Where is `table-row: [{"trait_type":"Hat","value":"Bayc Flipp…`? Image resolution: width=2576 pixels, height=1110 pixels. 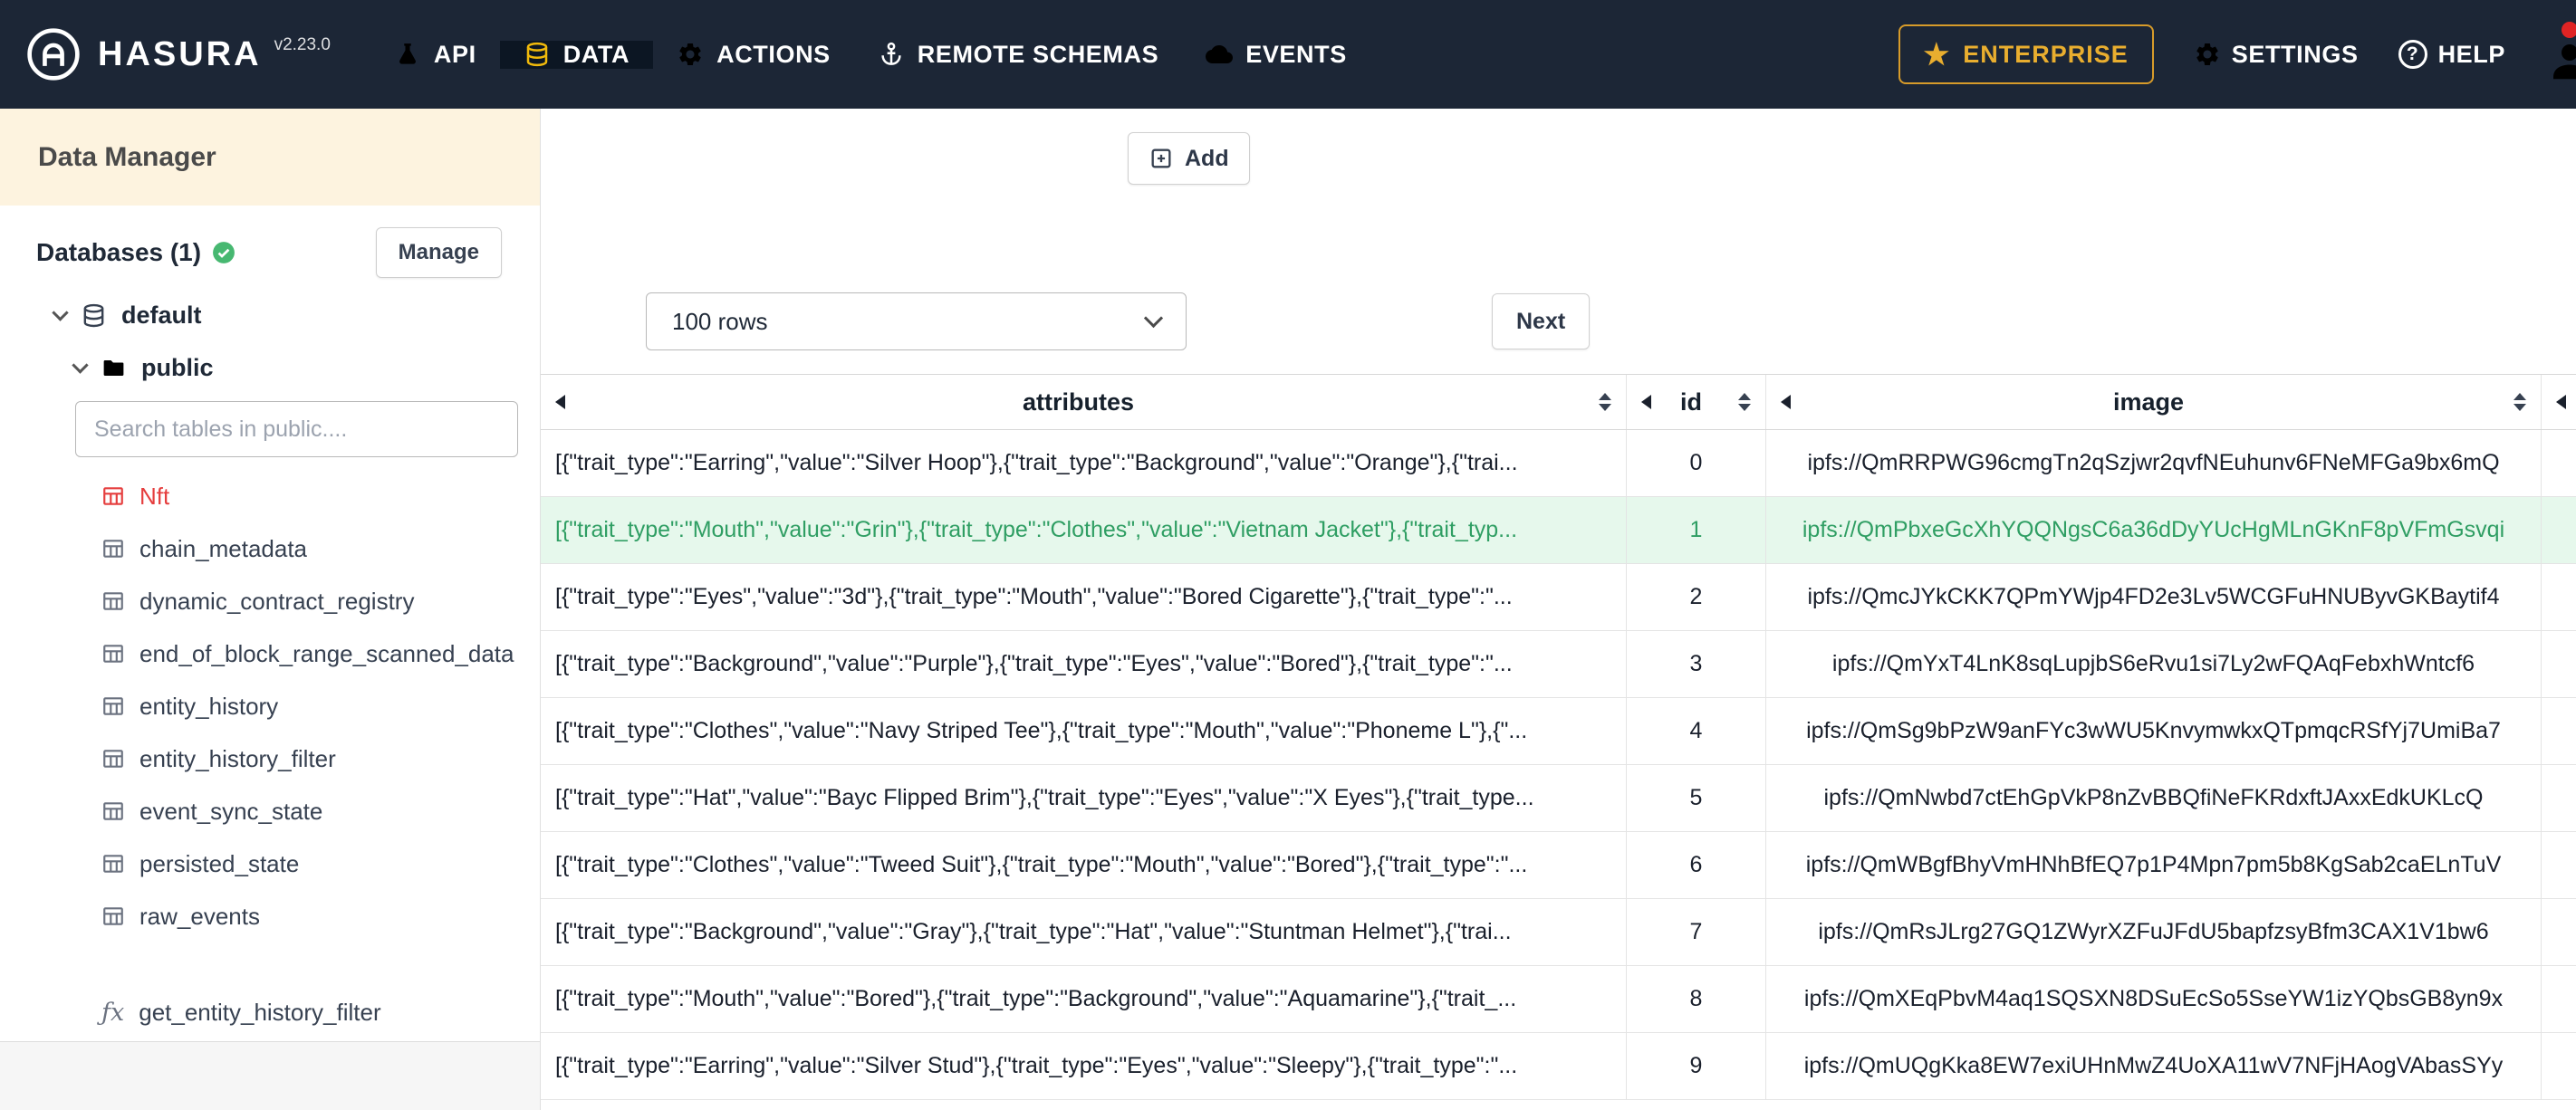 table-row: [{"trait_type":"Hat","value":"Bayc Flipp… is located at coordinates (1558, 798).